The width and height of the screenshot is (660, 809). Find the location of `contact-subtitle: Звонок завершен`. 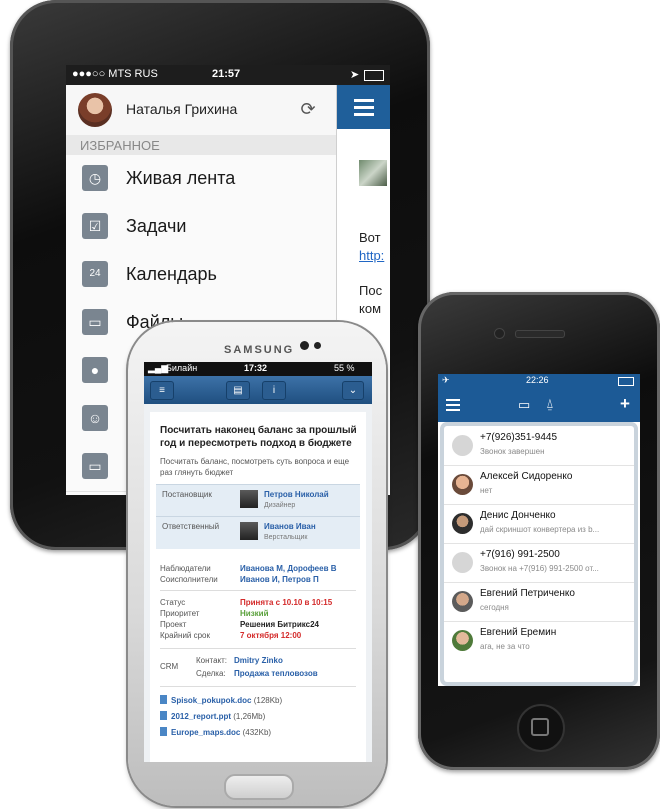

contact-subtitle: Звонок завершен is located at coordinates (512, 451).